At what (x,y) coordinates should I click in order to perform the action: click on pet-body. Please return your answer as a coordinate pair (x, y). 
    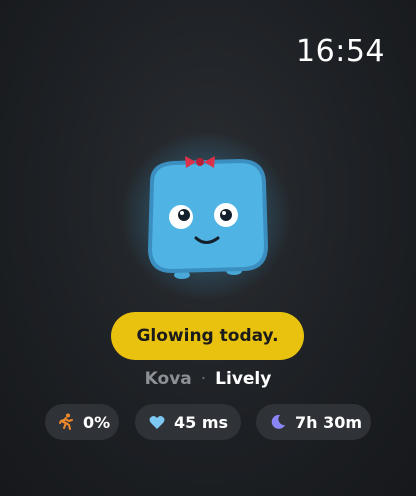
    Looking at the image, I should click on (208, 216).